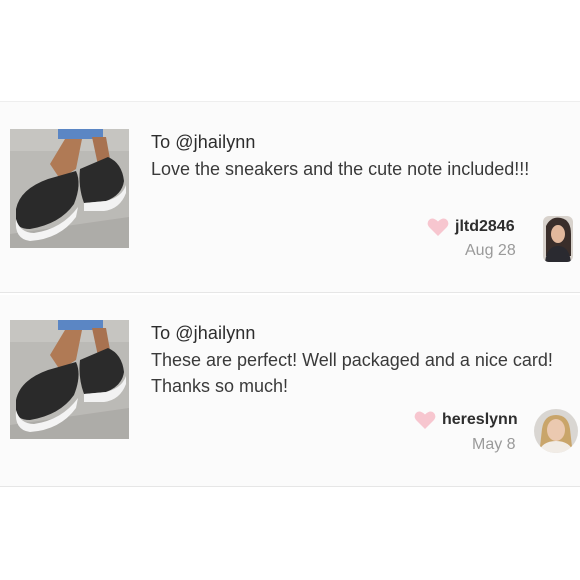  What do you see at coordinates (485, 227) in the screenshot?
I see `reviewer-username: jltd2846` at bounding box center [485, 227].